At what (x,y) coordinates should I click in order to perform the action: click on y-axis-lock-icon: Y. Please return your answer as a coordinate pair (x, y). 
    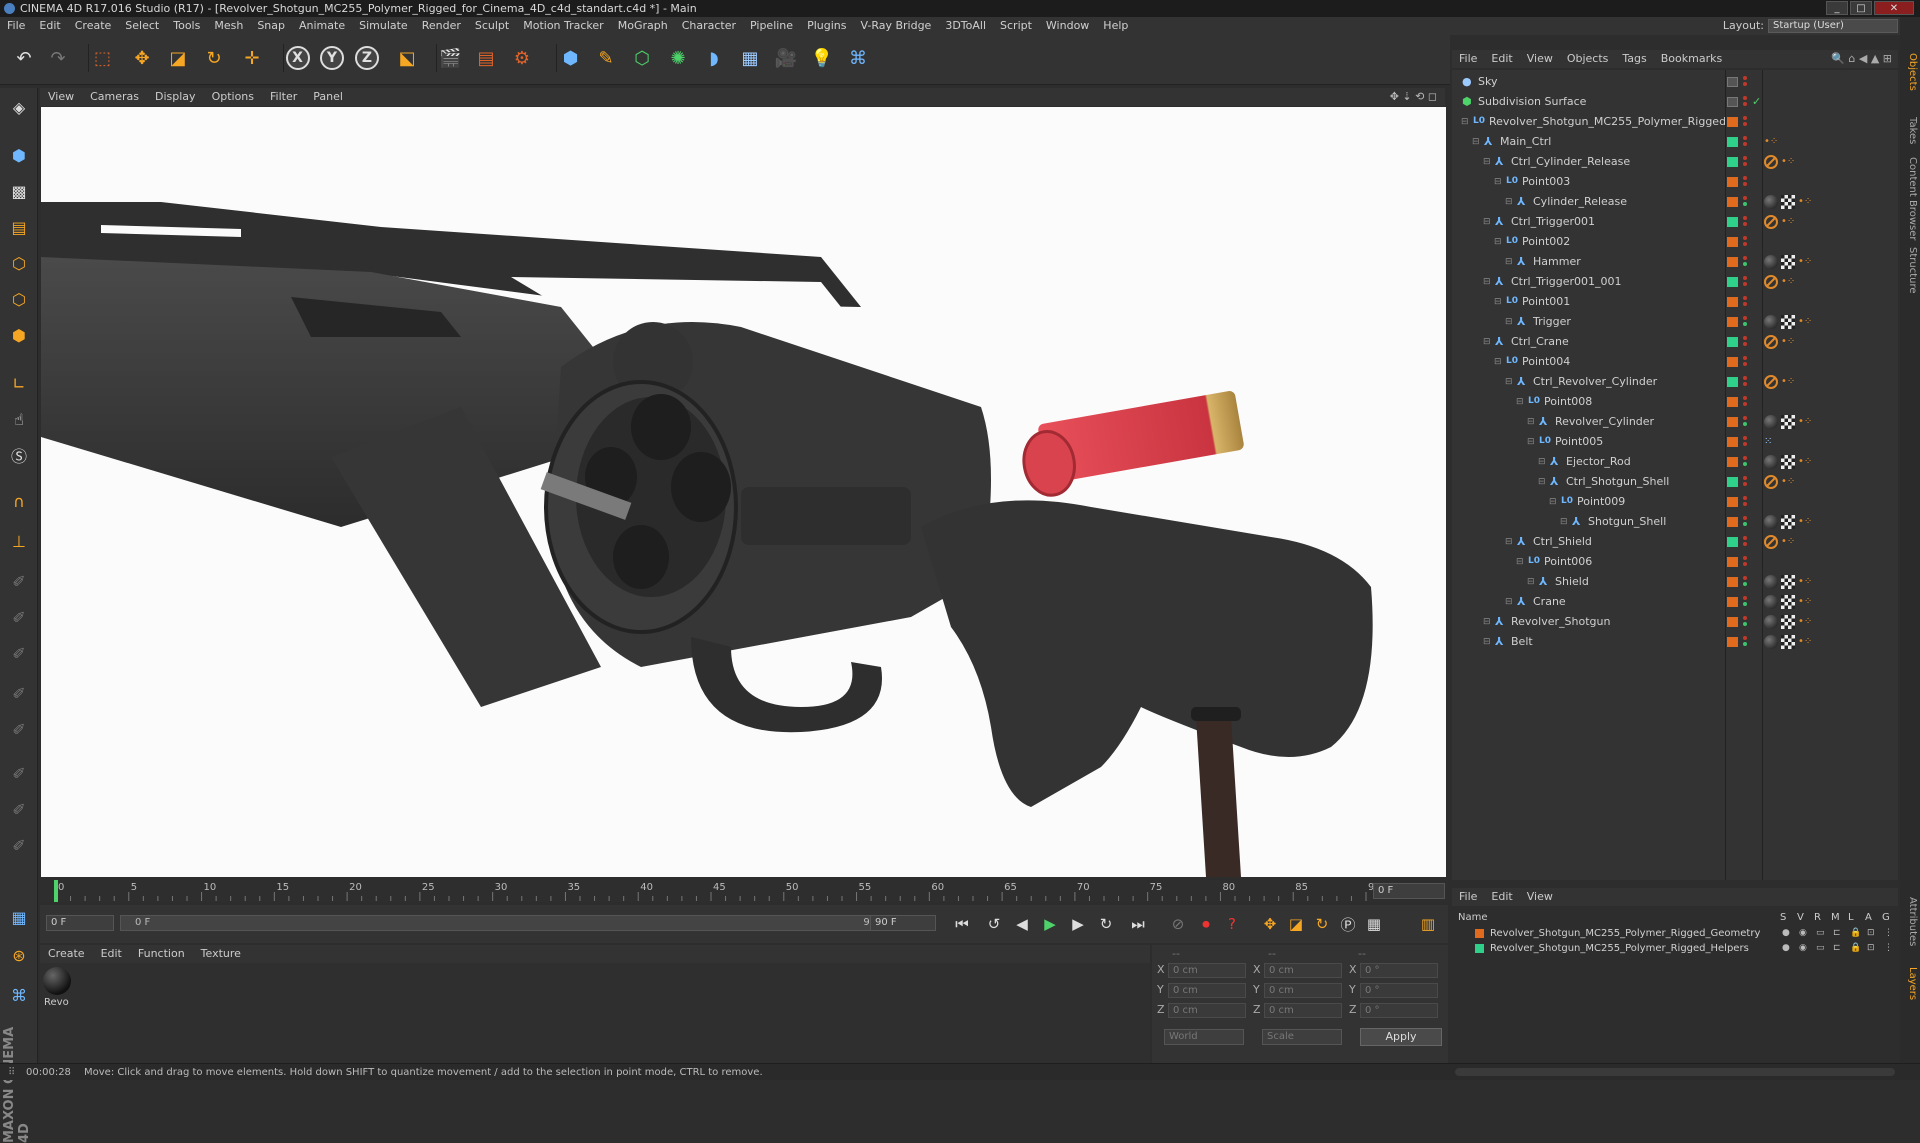
    Looking at the image, I should click on (332, 58).